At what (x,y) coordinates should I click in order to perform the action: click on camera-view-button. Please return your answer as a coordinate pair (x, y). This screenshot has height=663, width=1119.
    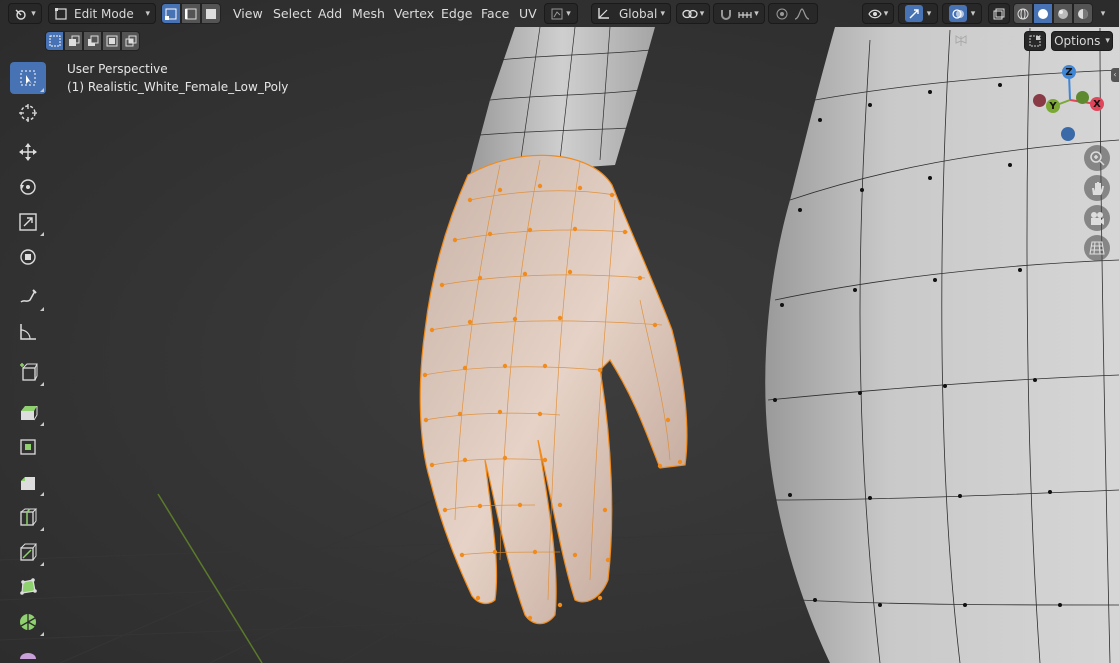
    Looking at the image, I should click on (1097, 218).